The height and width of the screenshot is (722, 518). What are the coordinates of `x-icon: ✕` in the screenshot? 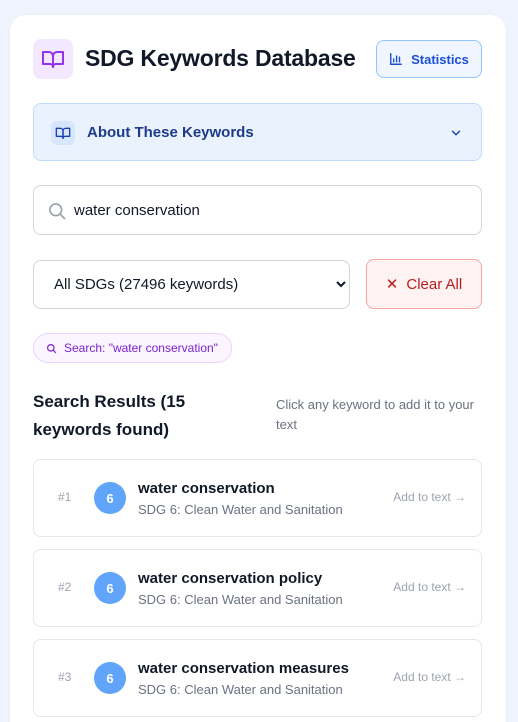 It's located at (392, 284).